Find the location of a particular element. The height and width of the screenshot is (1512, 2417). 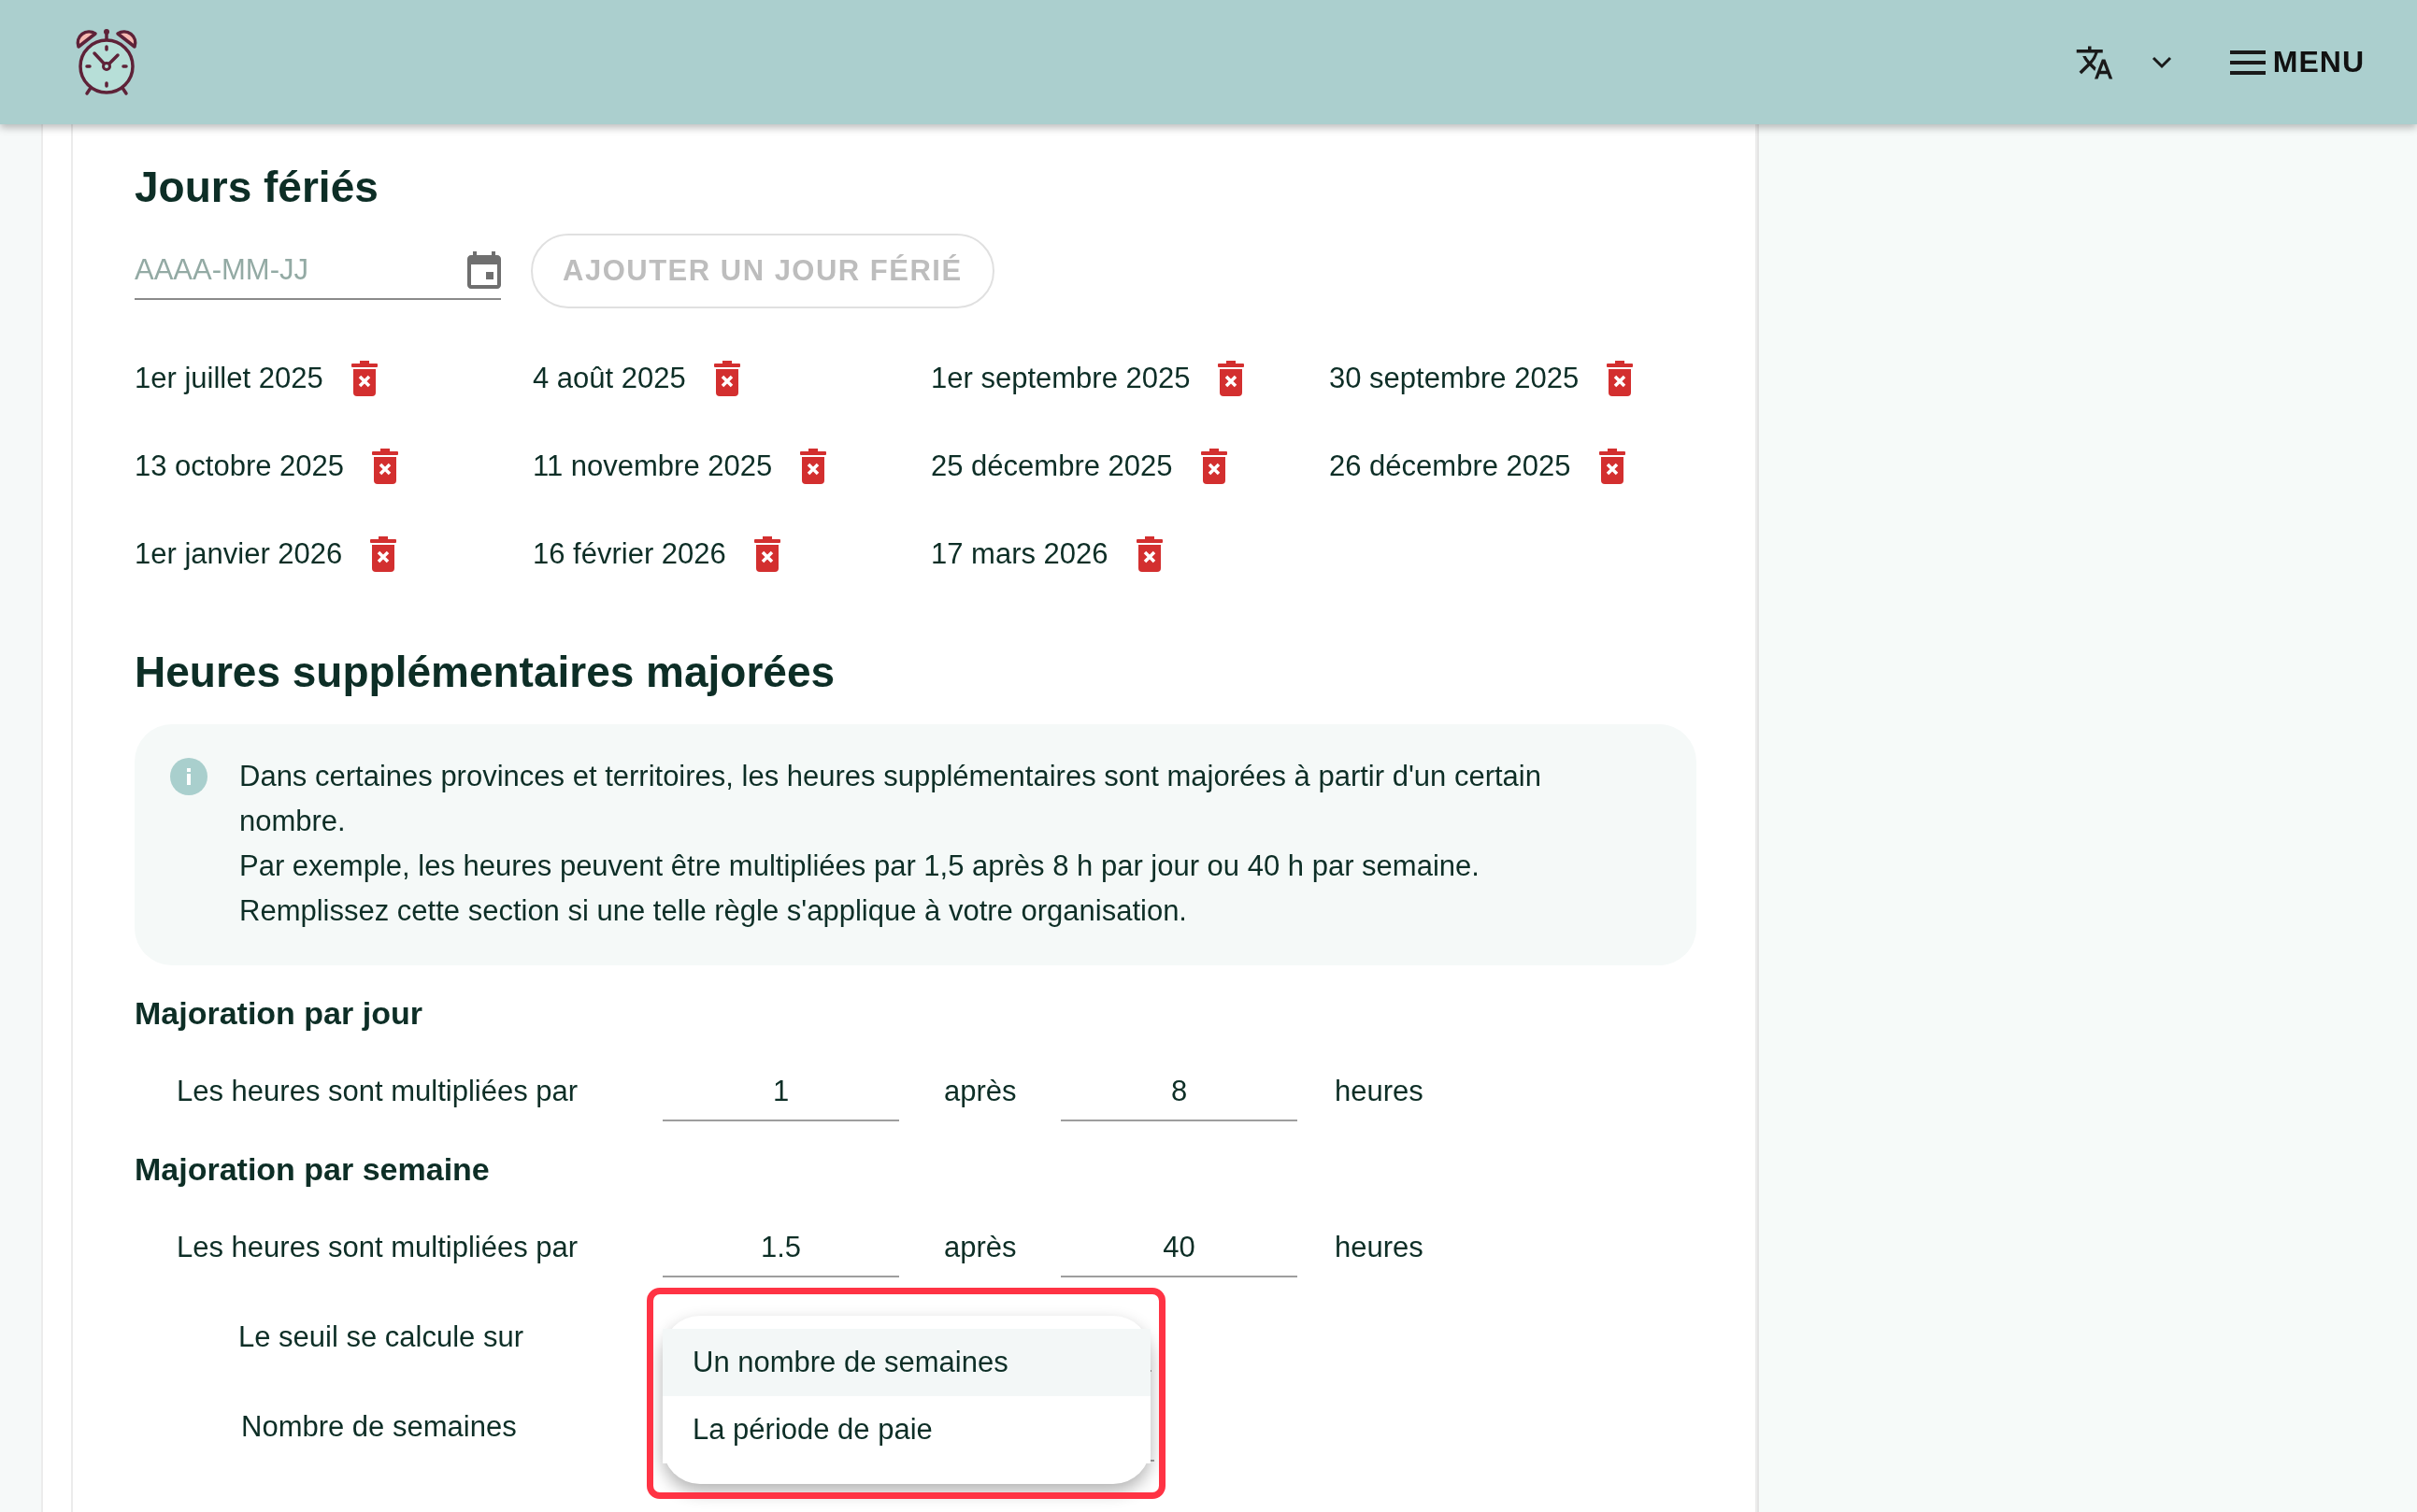

holiday-date: 26 décembre 2025 is located at coordinates (1450, 466).